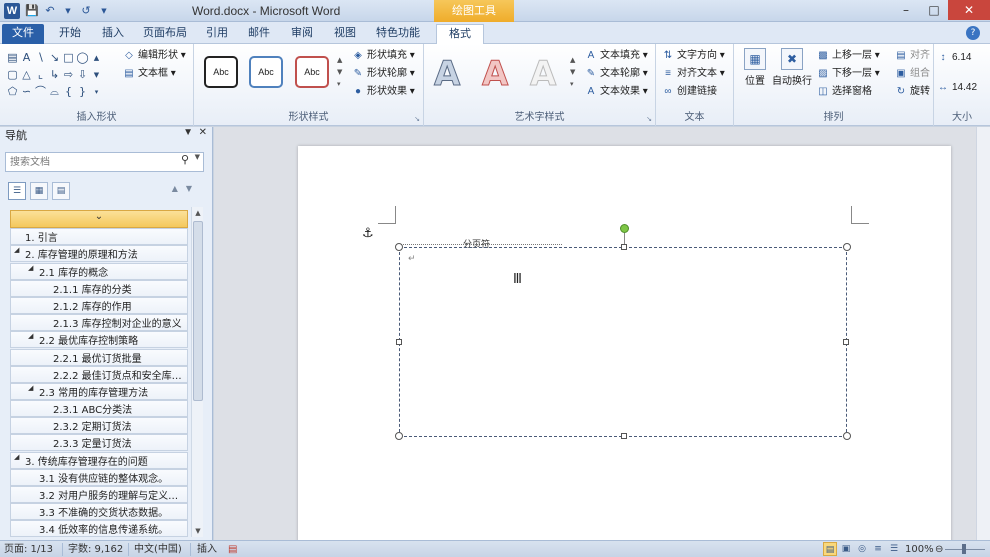  Describe the element at coordinates (17, 191) in the screenshot. I see `headings-view-icon: ☰` at that location.